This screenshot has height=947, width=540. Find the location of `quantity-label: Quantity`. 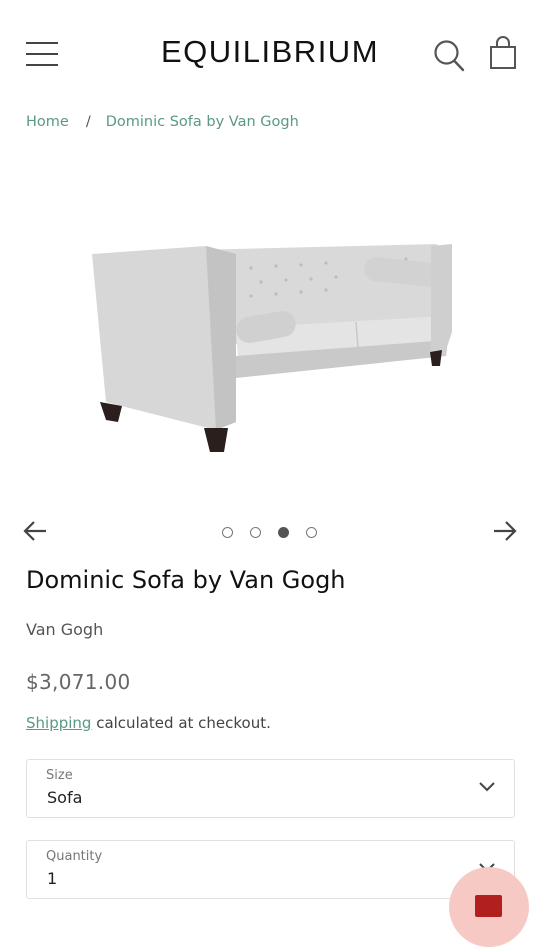

quantity-label: Quantity is located at coordinates (74, 856).